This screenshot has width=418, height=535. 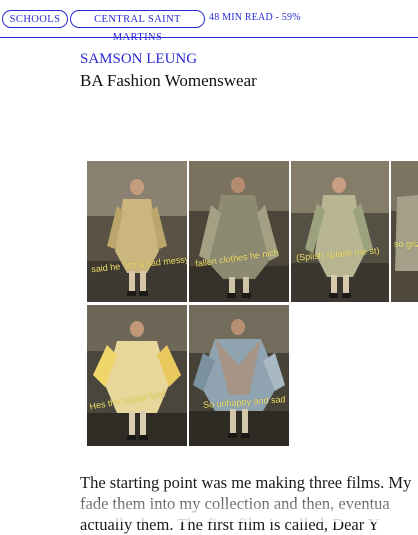 I want to click on tag-schools: SCHOOLS, so click(x=35, y=19).